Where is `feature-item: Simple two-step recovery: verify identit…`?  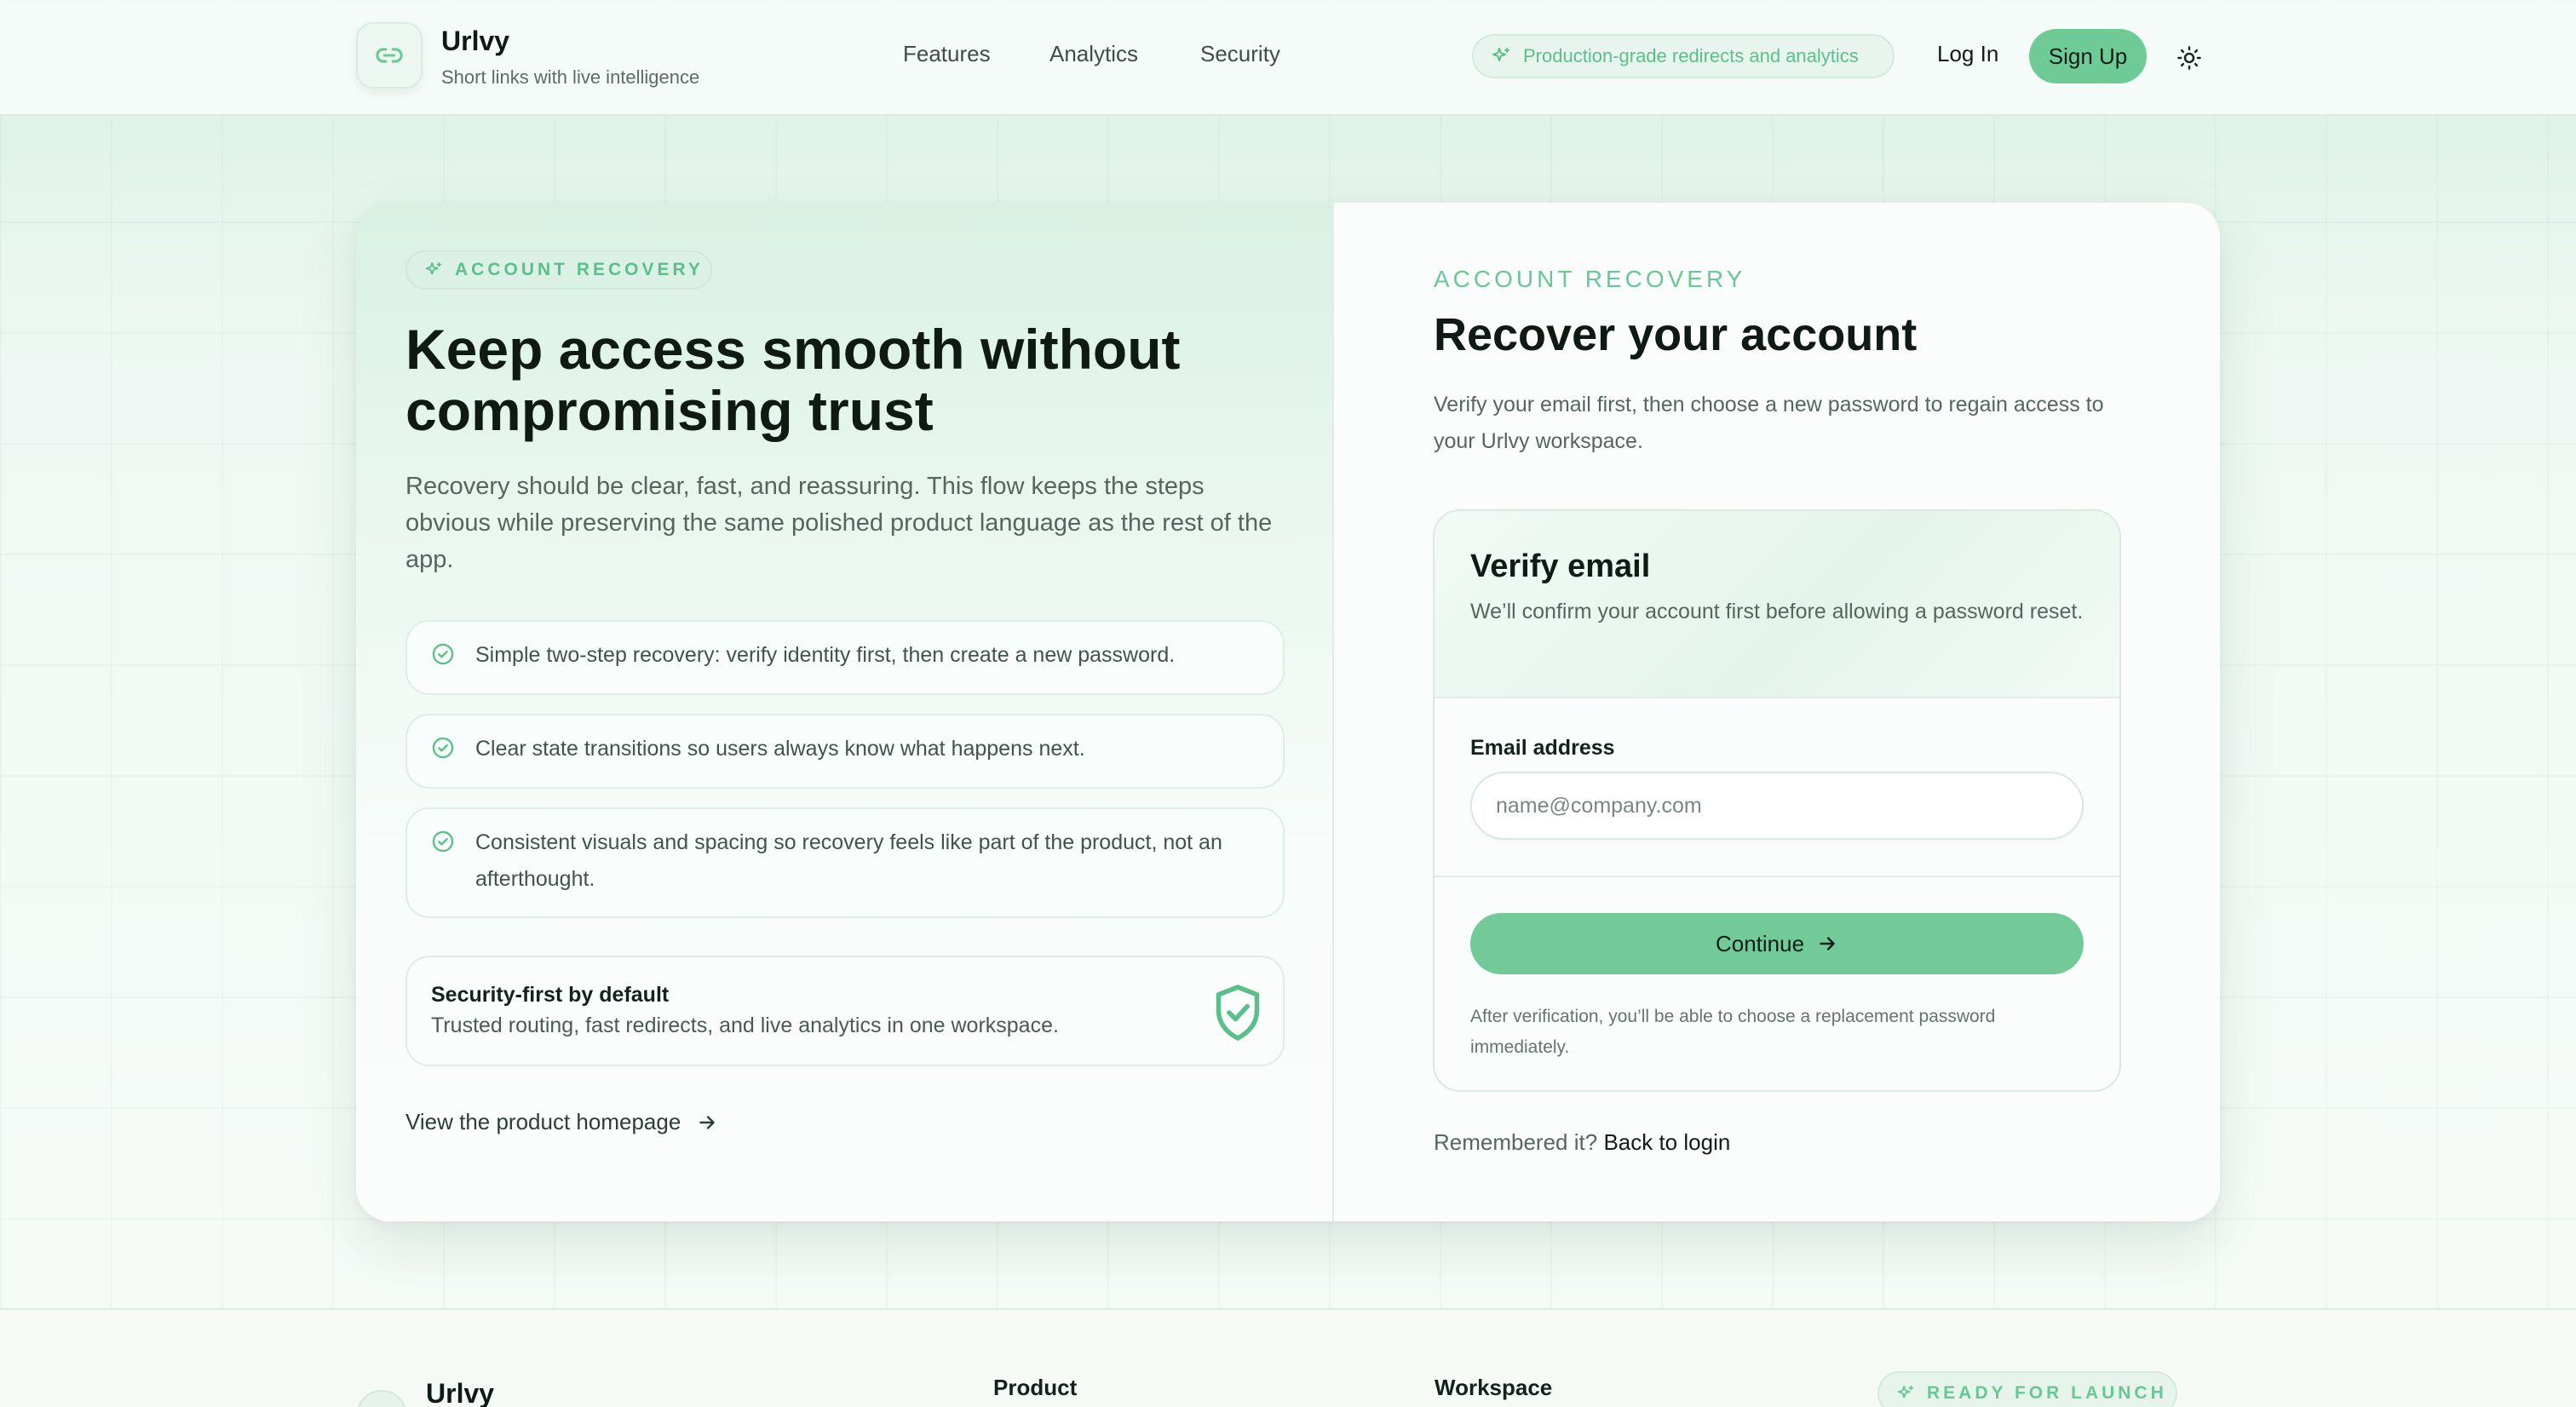
feature-item: Simple two-step recovery: verify identit… is located at coordinates (845, 657).